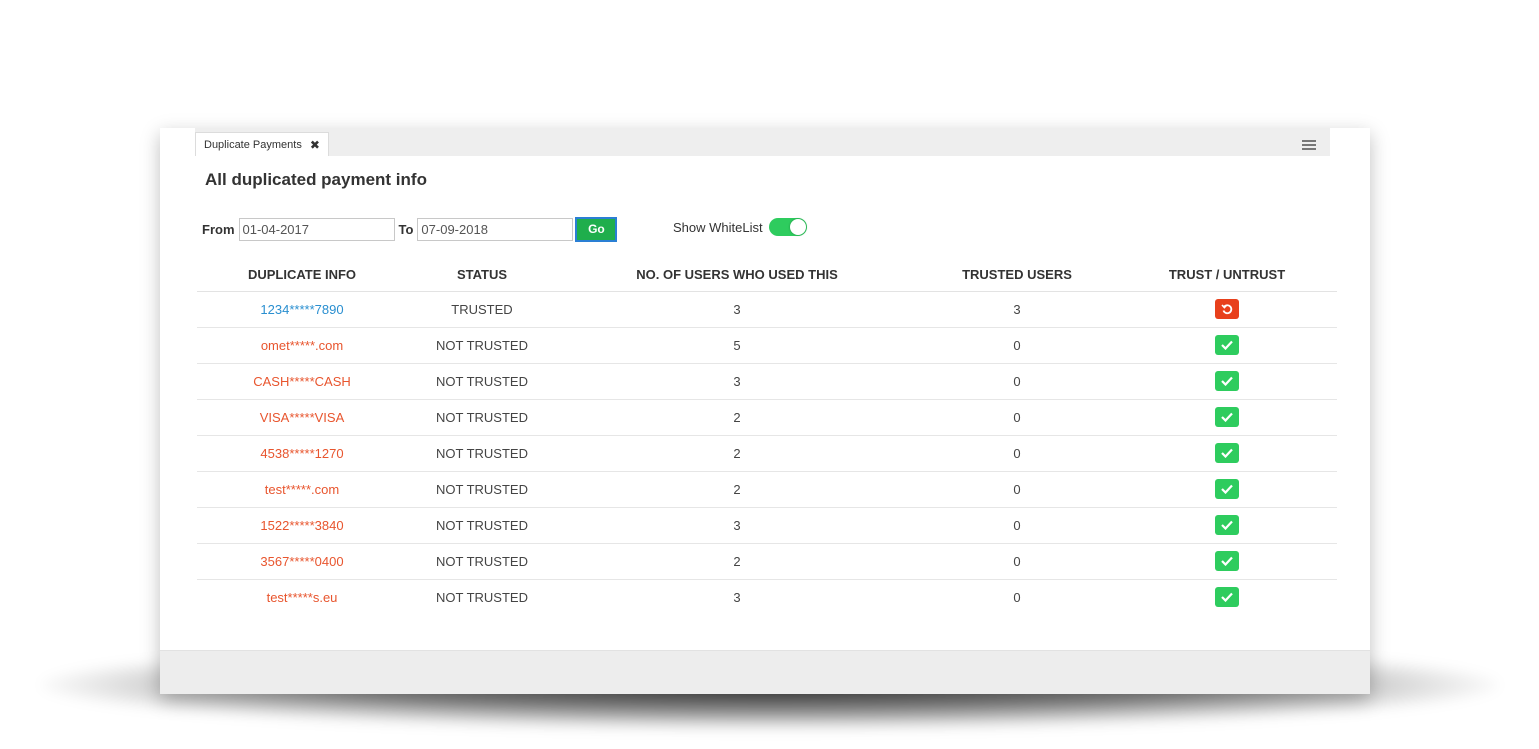 The width and height of the screenshot is (1539, 749). I want to click on go-button: Go, so click(596, 229).